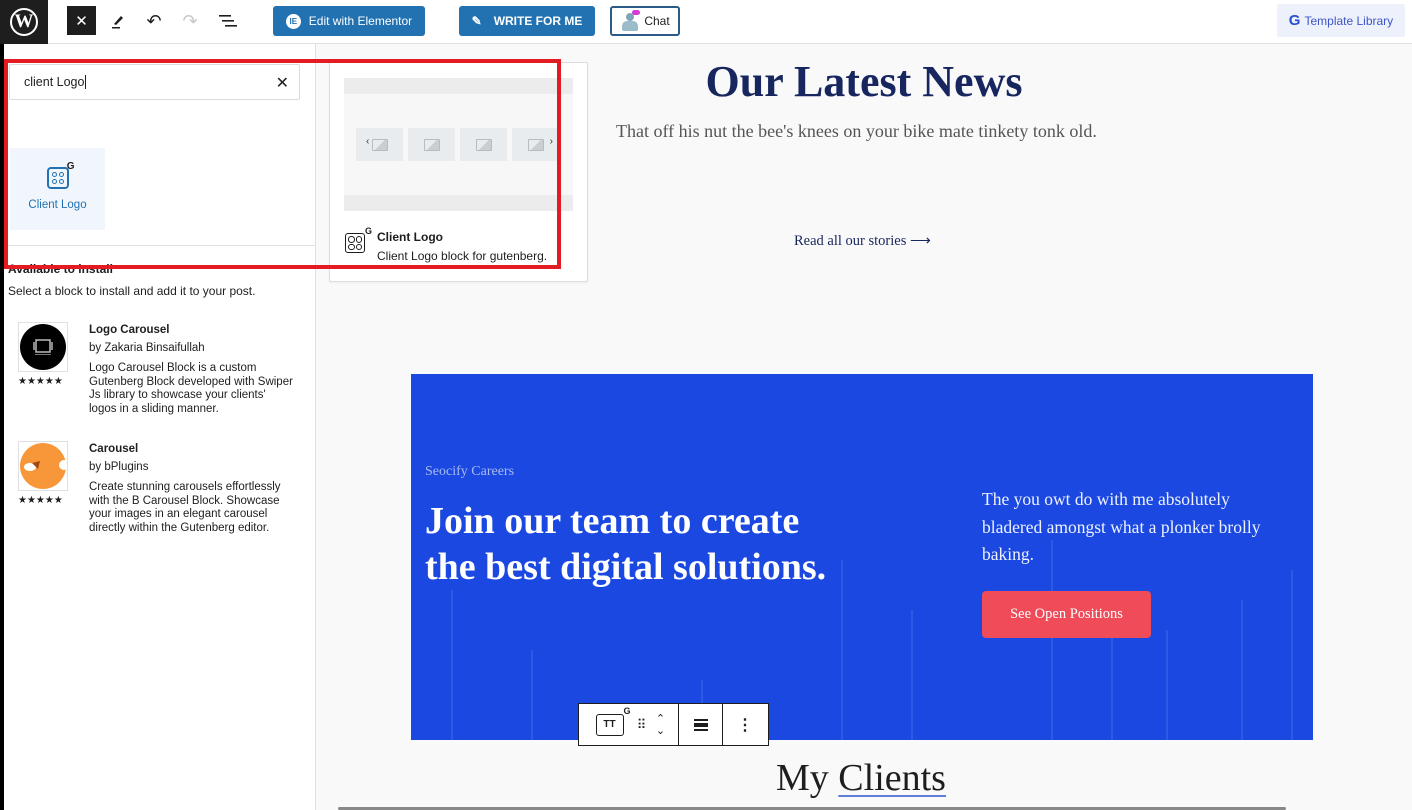 This screenshot has height=810, width=1412. What do you see at coordinates (627, 710) in the screenshot?
I see `block-badge-icon: G` at bounding box center [627, 710].